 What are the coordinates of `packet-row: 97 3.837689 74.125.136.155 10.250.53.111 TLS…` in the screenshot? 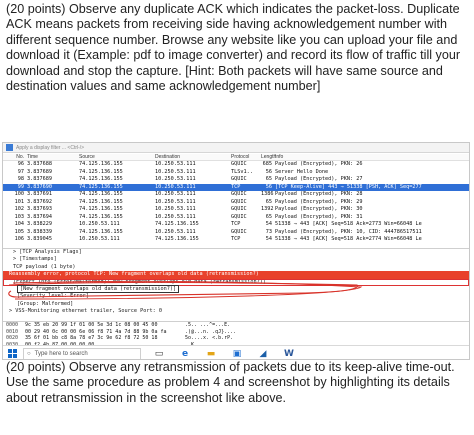 It's located at (236, 173).